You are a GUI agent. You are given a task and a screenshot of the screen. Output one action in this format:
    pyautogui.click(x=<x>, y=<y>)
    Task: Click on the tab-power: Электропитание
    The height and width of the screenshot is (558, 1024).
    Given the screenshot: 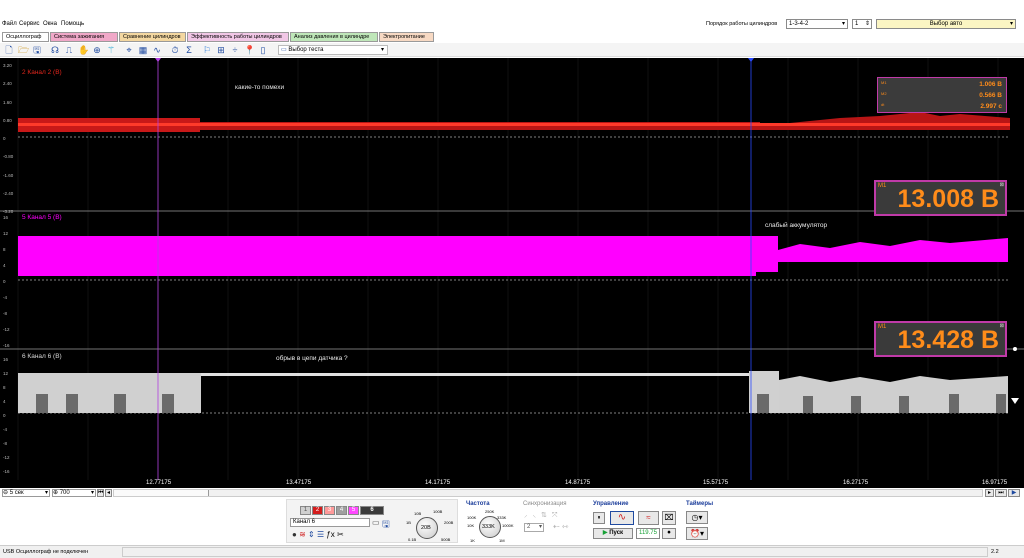 What is the action you would take?
    pyautogui.click(x=406, y=37)
    